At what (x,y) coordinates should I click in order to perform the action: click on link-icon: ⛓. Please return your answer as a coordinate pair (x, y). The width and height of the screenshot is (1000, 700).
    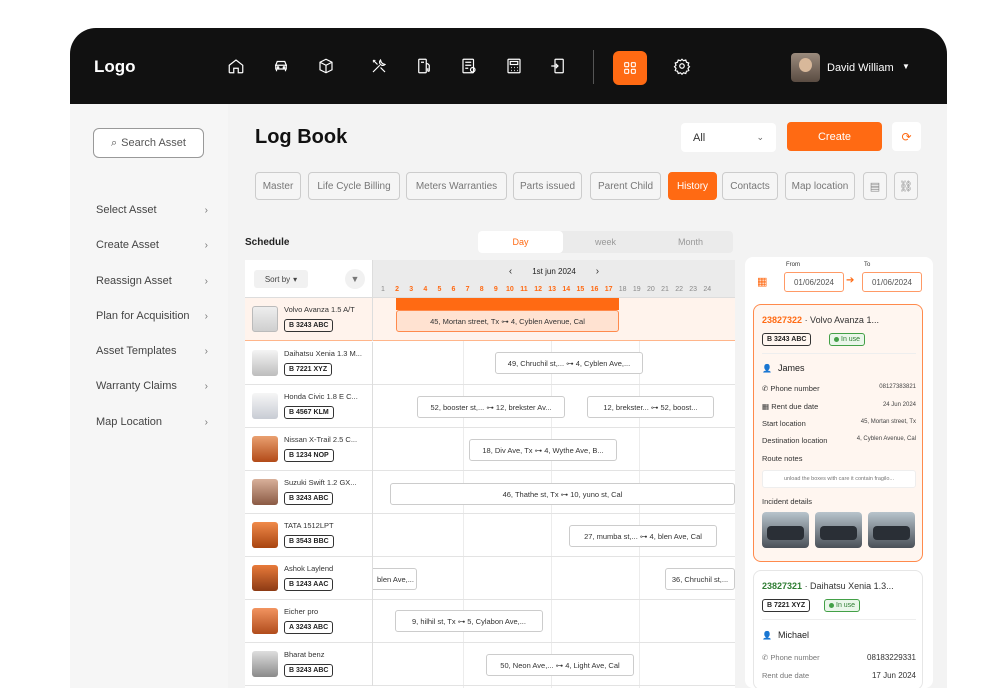
    Looking at the image, I should click on (906, 186).